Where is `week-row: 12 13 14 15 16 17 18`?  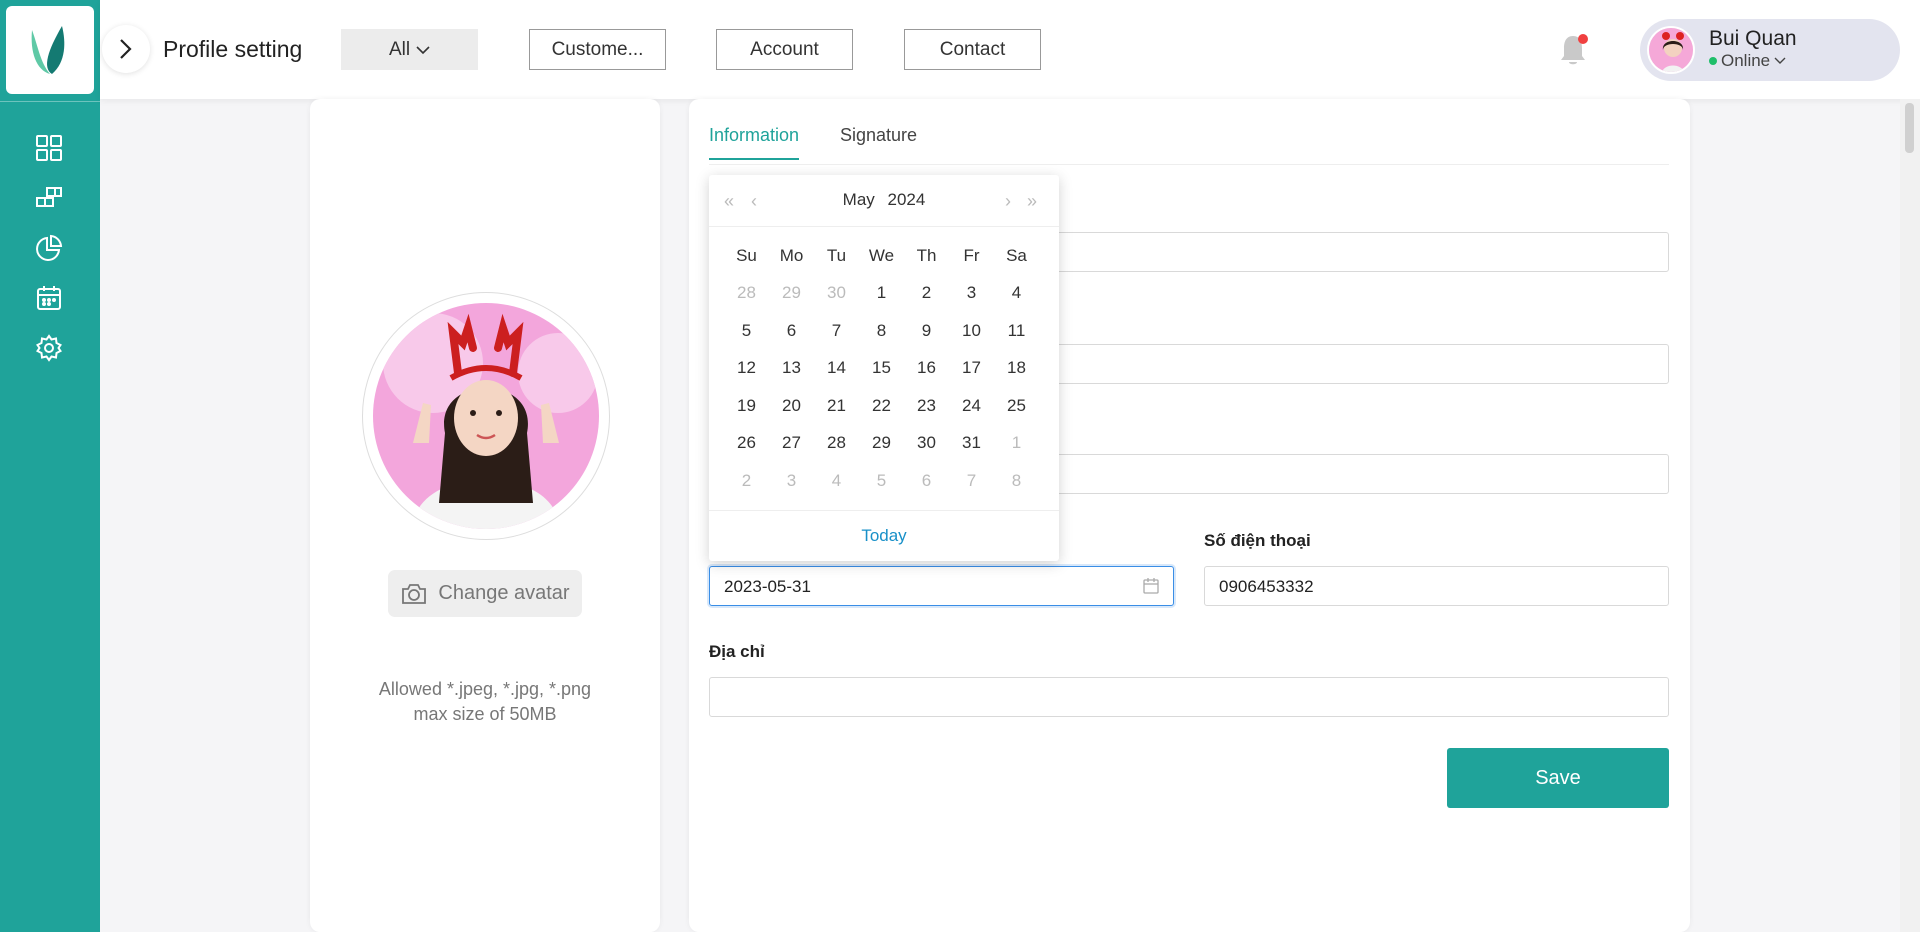
week-row: 12 13 14 15 16 17 18 is located at coordinates (881, 369).